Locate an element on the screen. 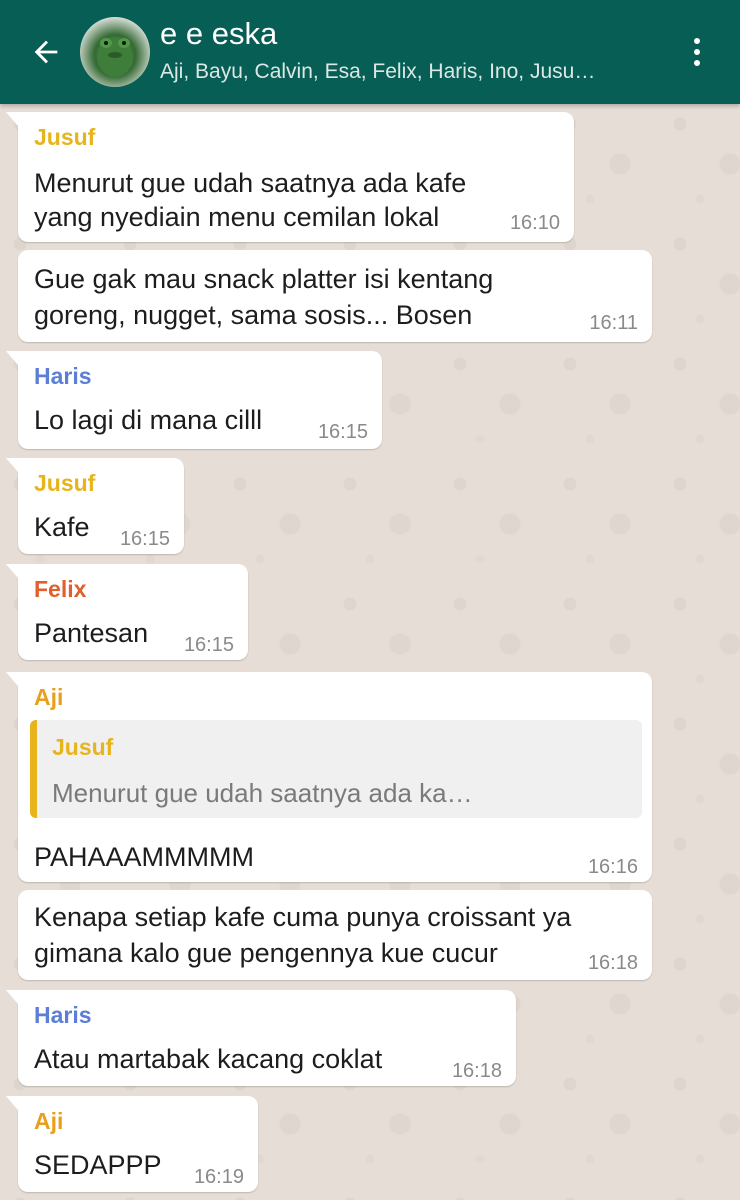 This screenshot has height=1200, width=740. message-text: Kafe is located at coordinates (62, 527).